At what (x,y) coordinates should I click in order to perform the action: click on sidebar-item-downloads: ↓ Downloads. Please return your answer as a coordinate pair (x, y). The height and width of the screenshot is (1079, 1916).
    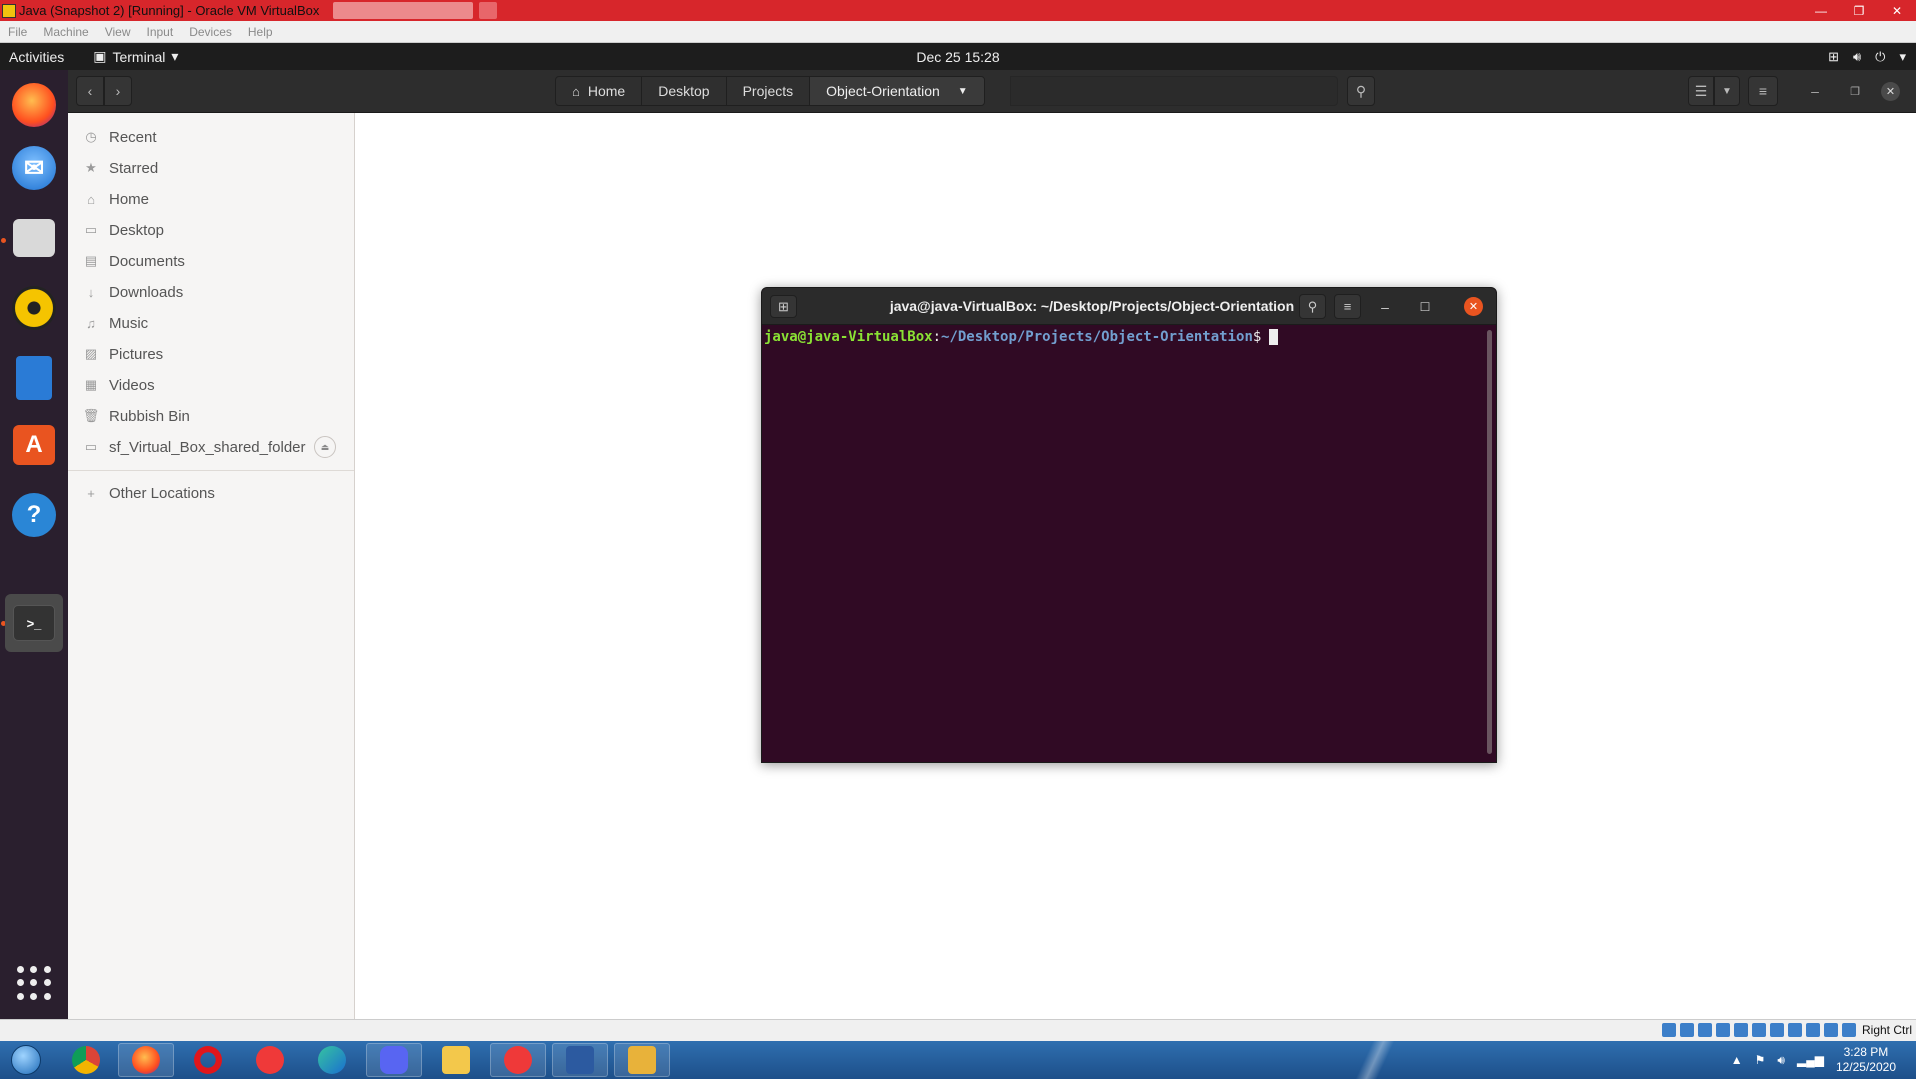
    Looking at the image, I should click on (211, 292).